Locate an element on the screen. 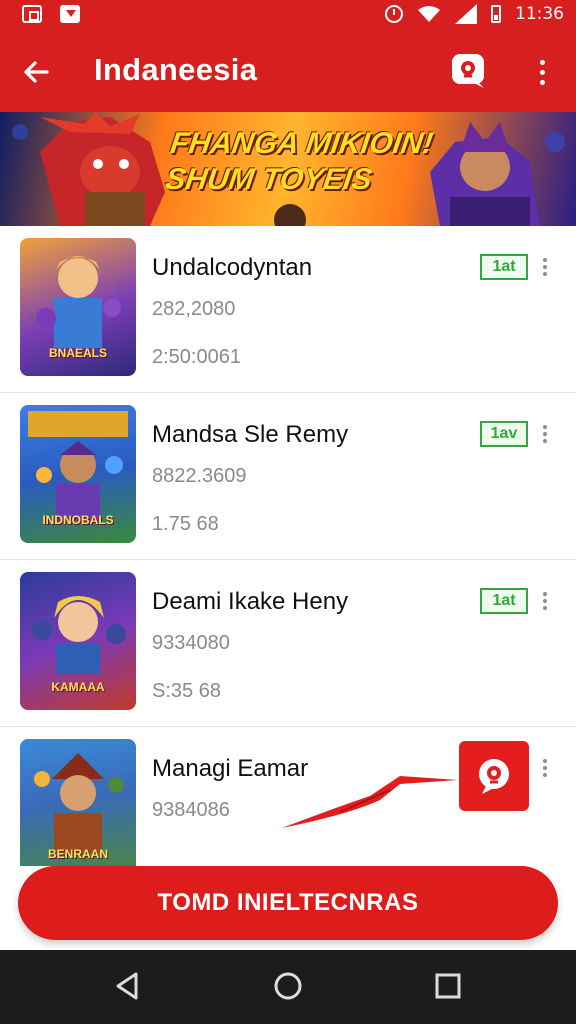 The image size is (576, 1024). thumbnail-label: KAMAAA is located at coordinates (78, 687).